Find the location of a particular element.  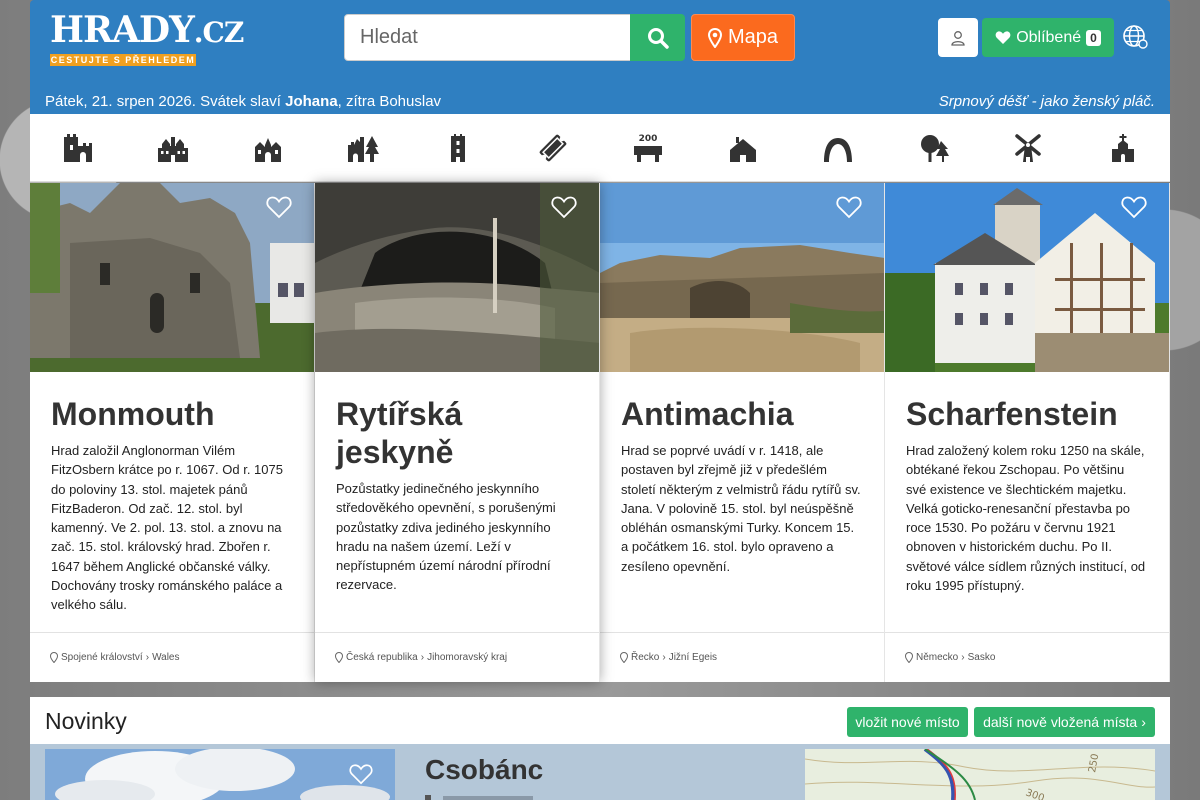

category-church is located at coordinates (267, 148).